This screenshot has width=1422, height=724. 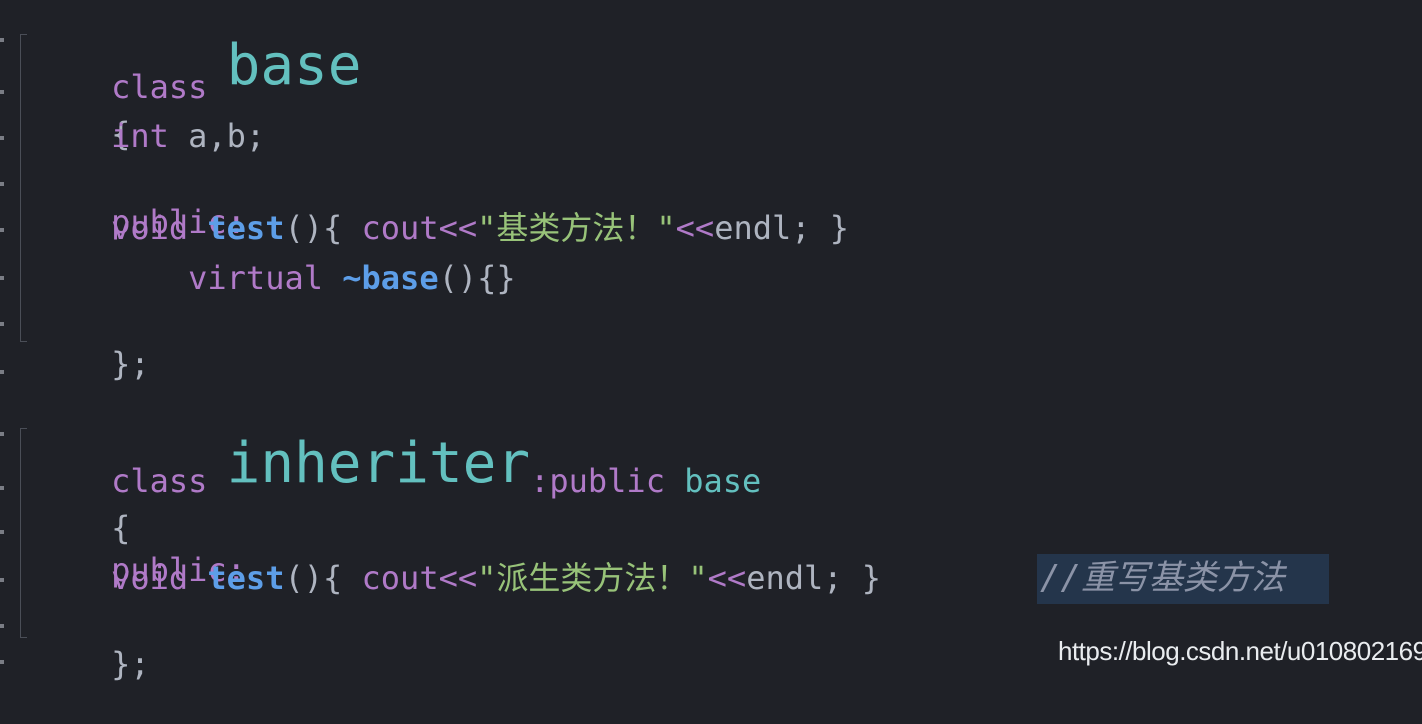 What do you see at coordinates (1162, 578) in the screenshot?
I see `code-comment: //重写基类方法` at bounding box center [1162, 578].